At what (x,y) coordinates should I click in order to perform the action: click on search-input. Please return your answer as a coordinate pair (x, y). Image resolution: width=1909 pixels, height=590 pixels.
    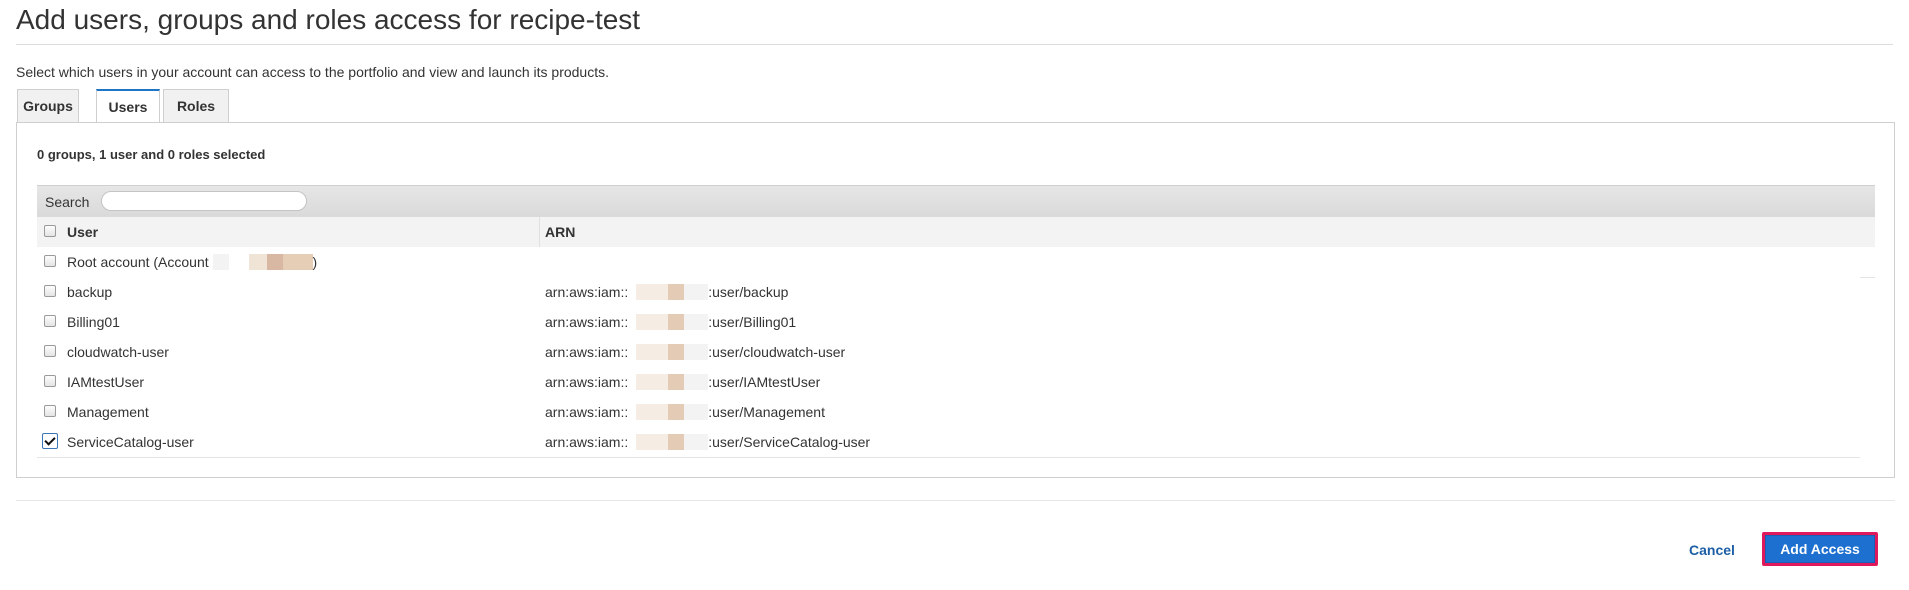
    Looking at the image, I should click on (204, 201).